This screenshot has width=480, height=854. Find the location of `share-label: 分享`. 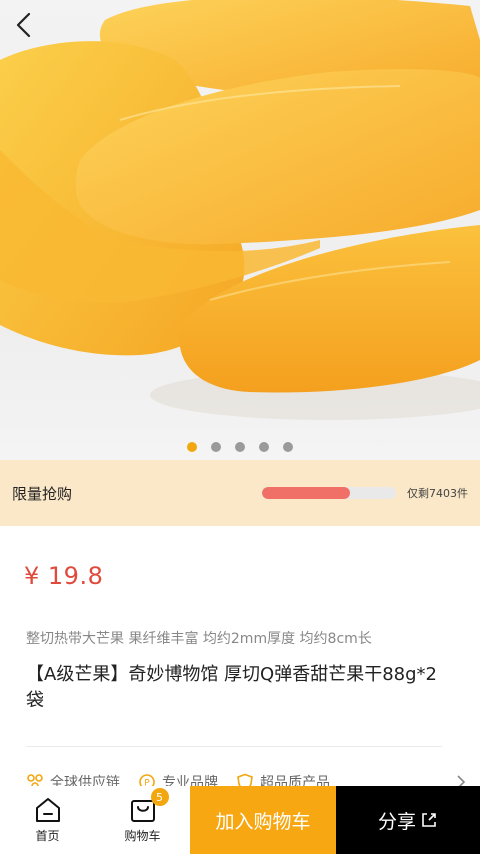

share-label: 分享 is located at coordinates (396, 821).